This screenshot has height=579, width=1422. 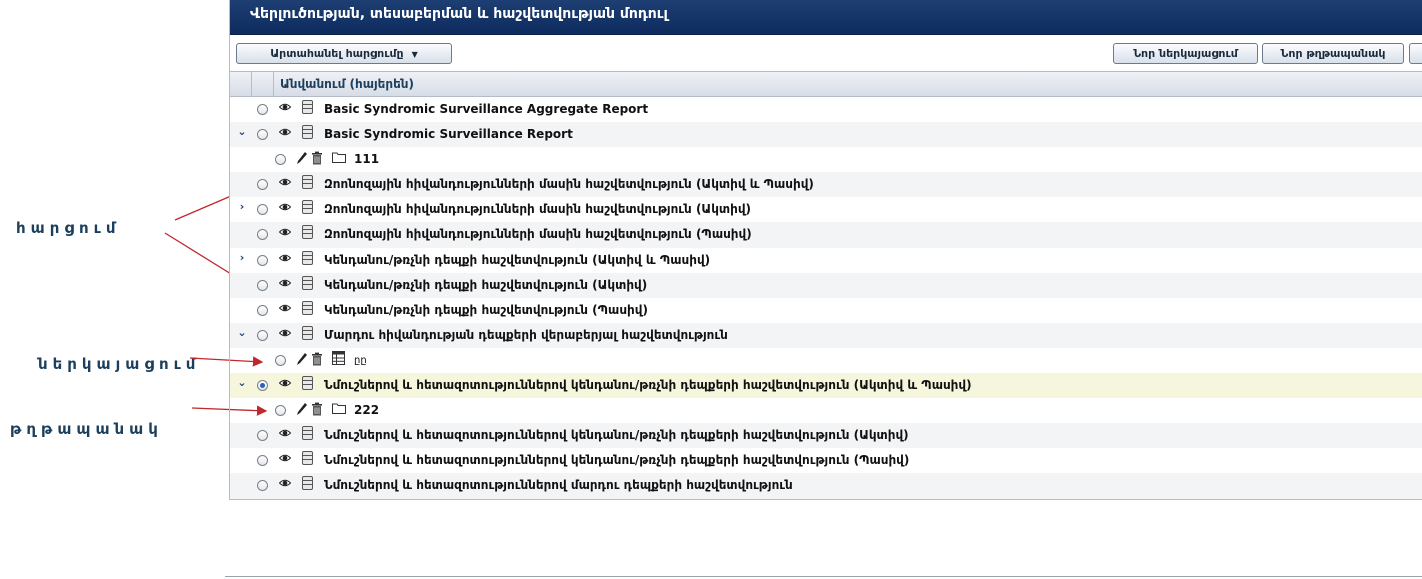 I want to click on export-query-label: Արտահանել հարցումը, so click(x=337, y=53).